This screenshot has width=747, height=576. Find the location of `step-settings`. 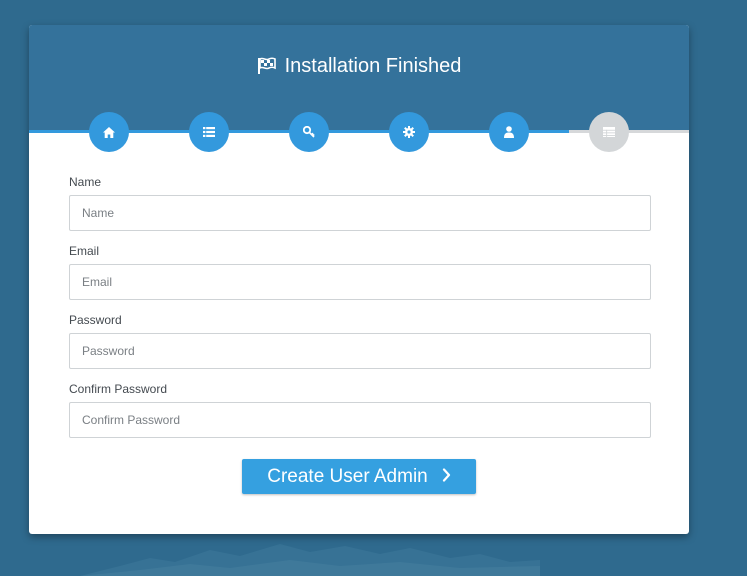

step-settings is located at coordinates (409, 132).